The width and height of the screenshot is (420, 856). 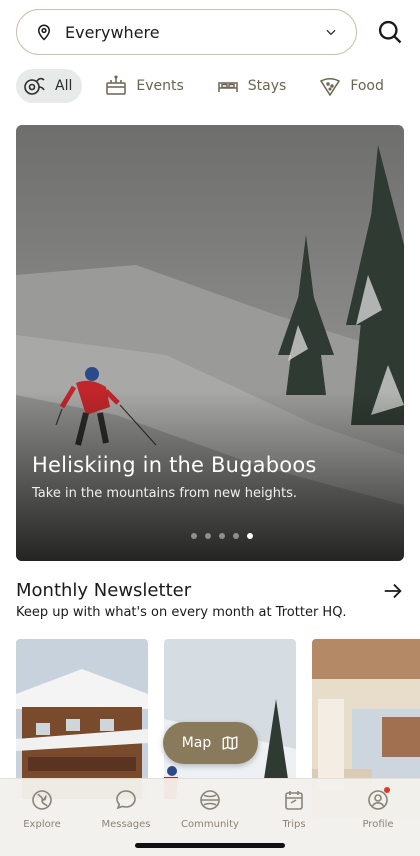 What do you see at coordinates (418, 86) in the screenshot?
I see `drinks-icon` at bounding box center [418, 86].